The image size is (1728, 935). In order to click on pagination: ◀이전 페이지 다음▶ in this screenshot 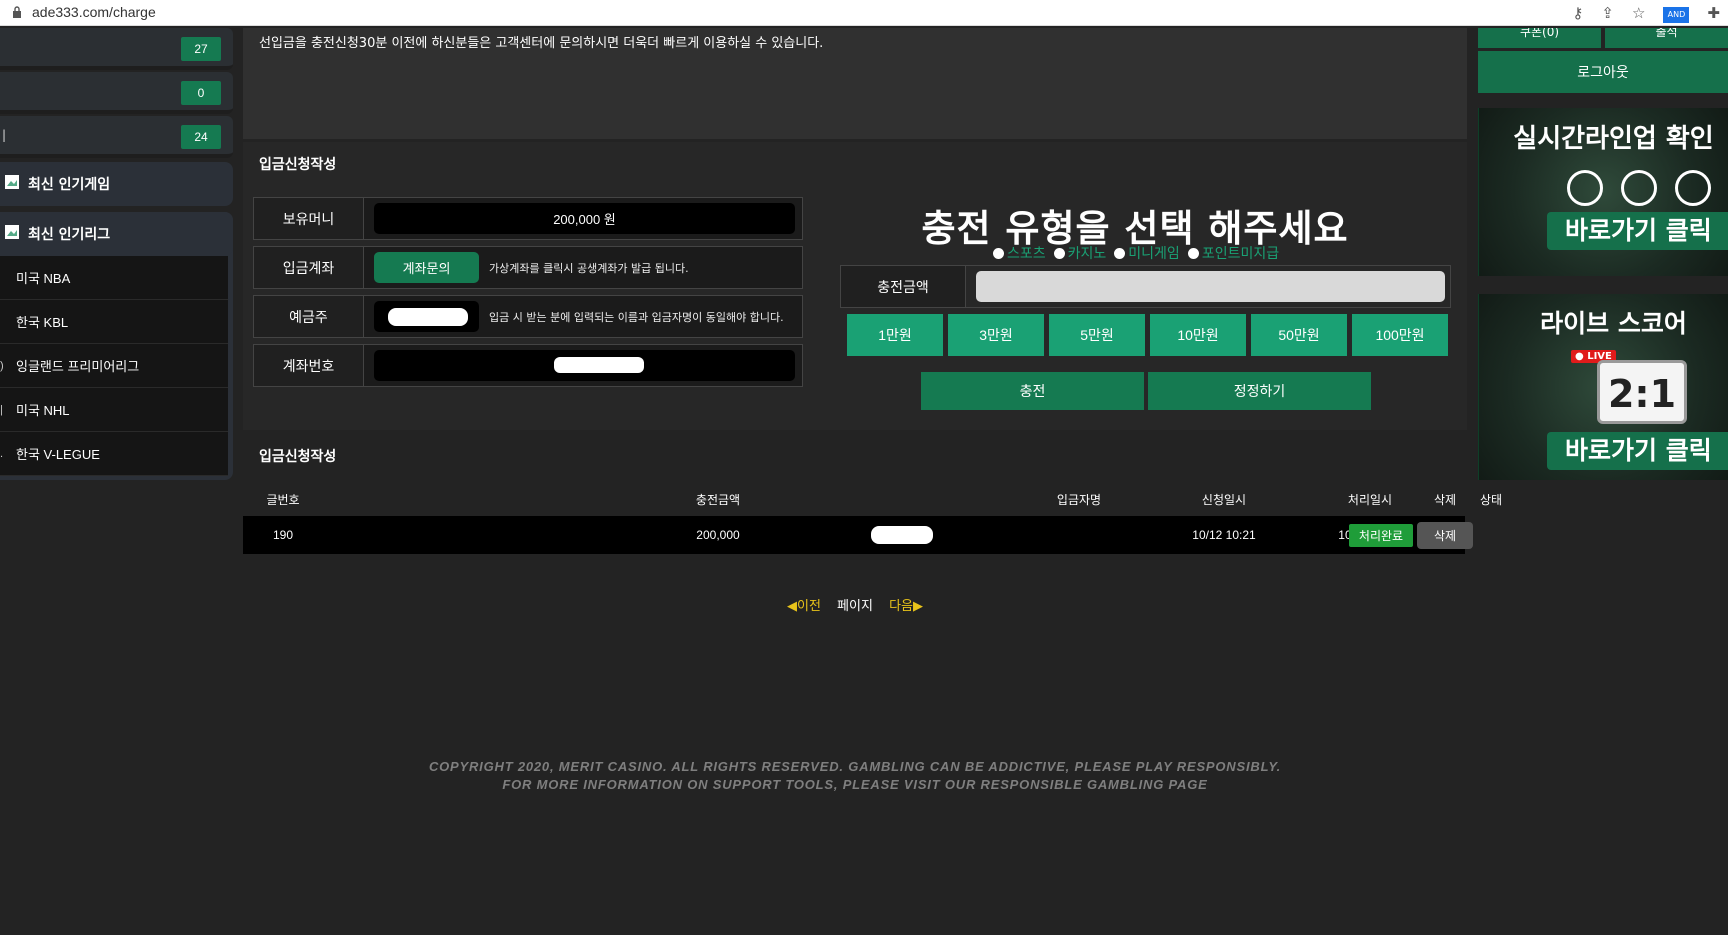, I will do `click(855, 604)`.